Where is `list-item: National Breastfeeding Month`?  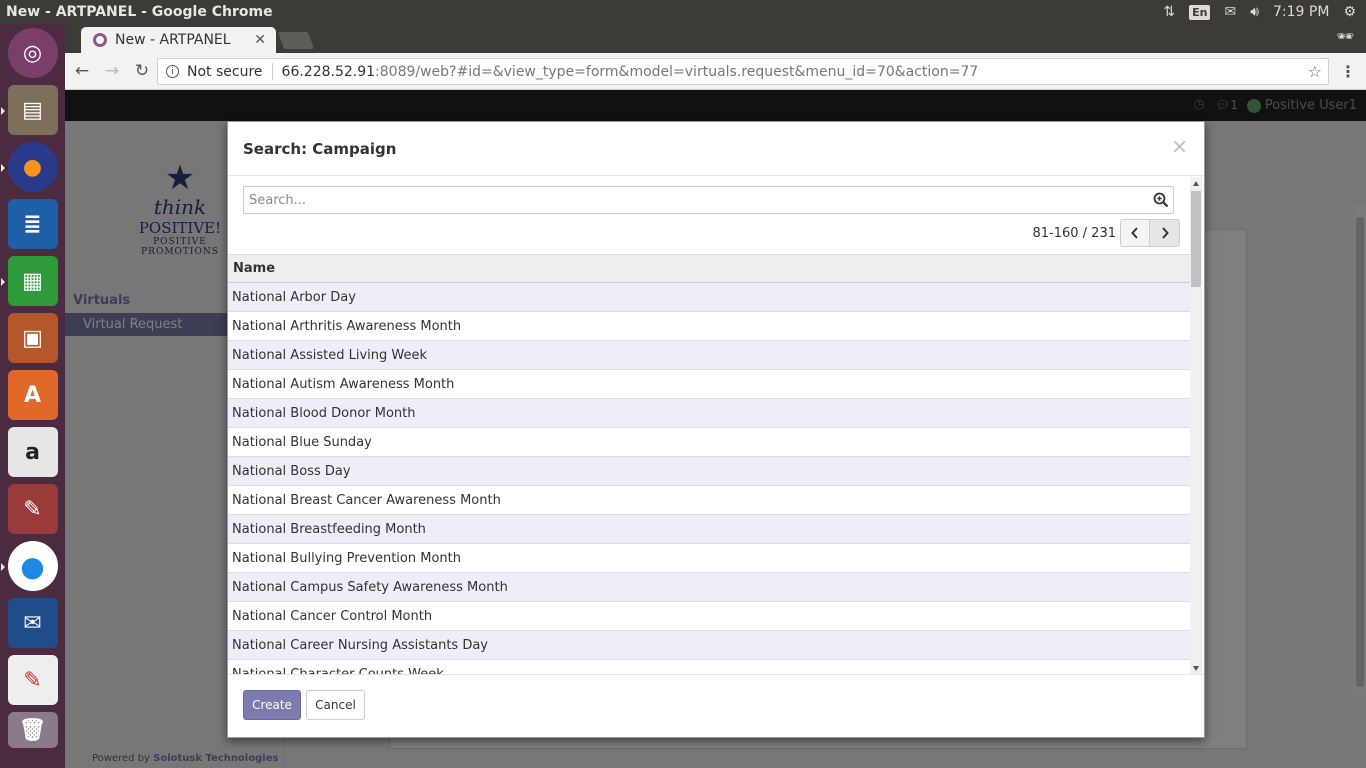 list-item: National Breastfeeding Month is located at coordinates (709, 529).